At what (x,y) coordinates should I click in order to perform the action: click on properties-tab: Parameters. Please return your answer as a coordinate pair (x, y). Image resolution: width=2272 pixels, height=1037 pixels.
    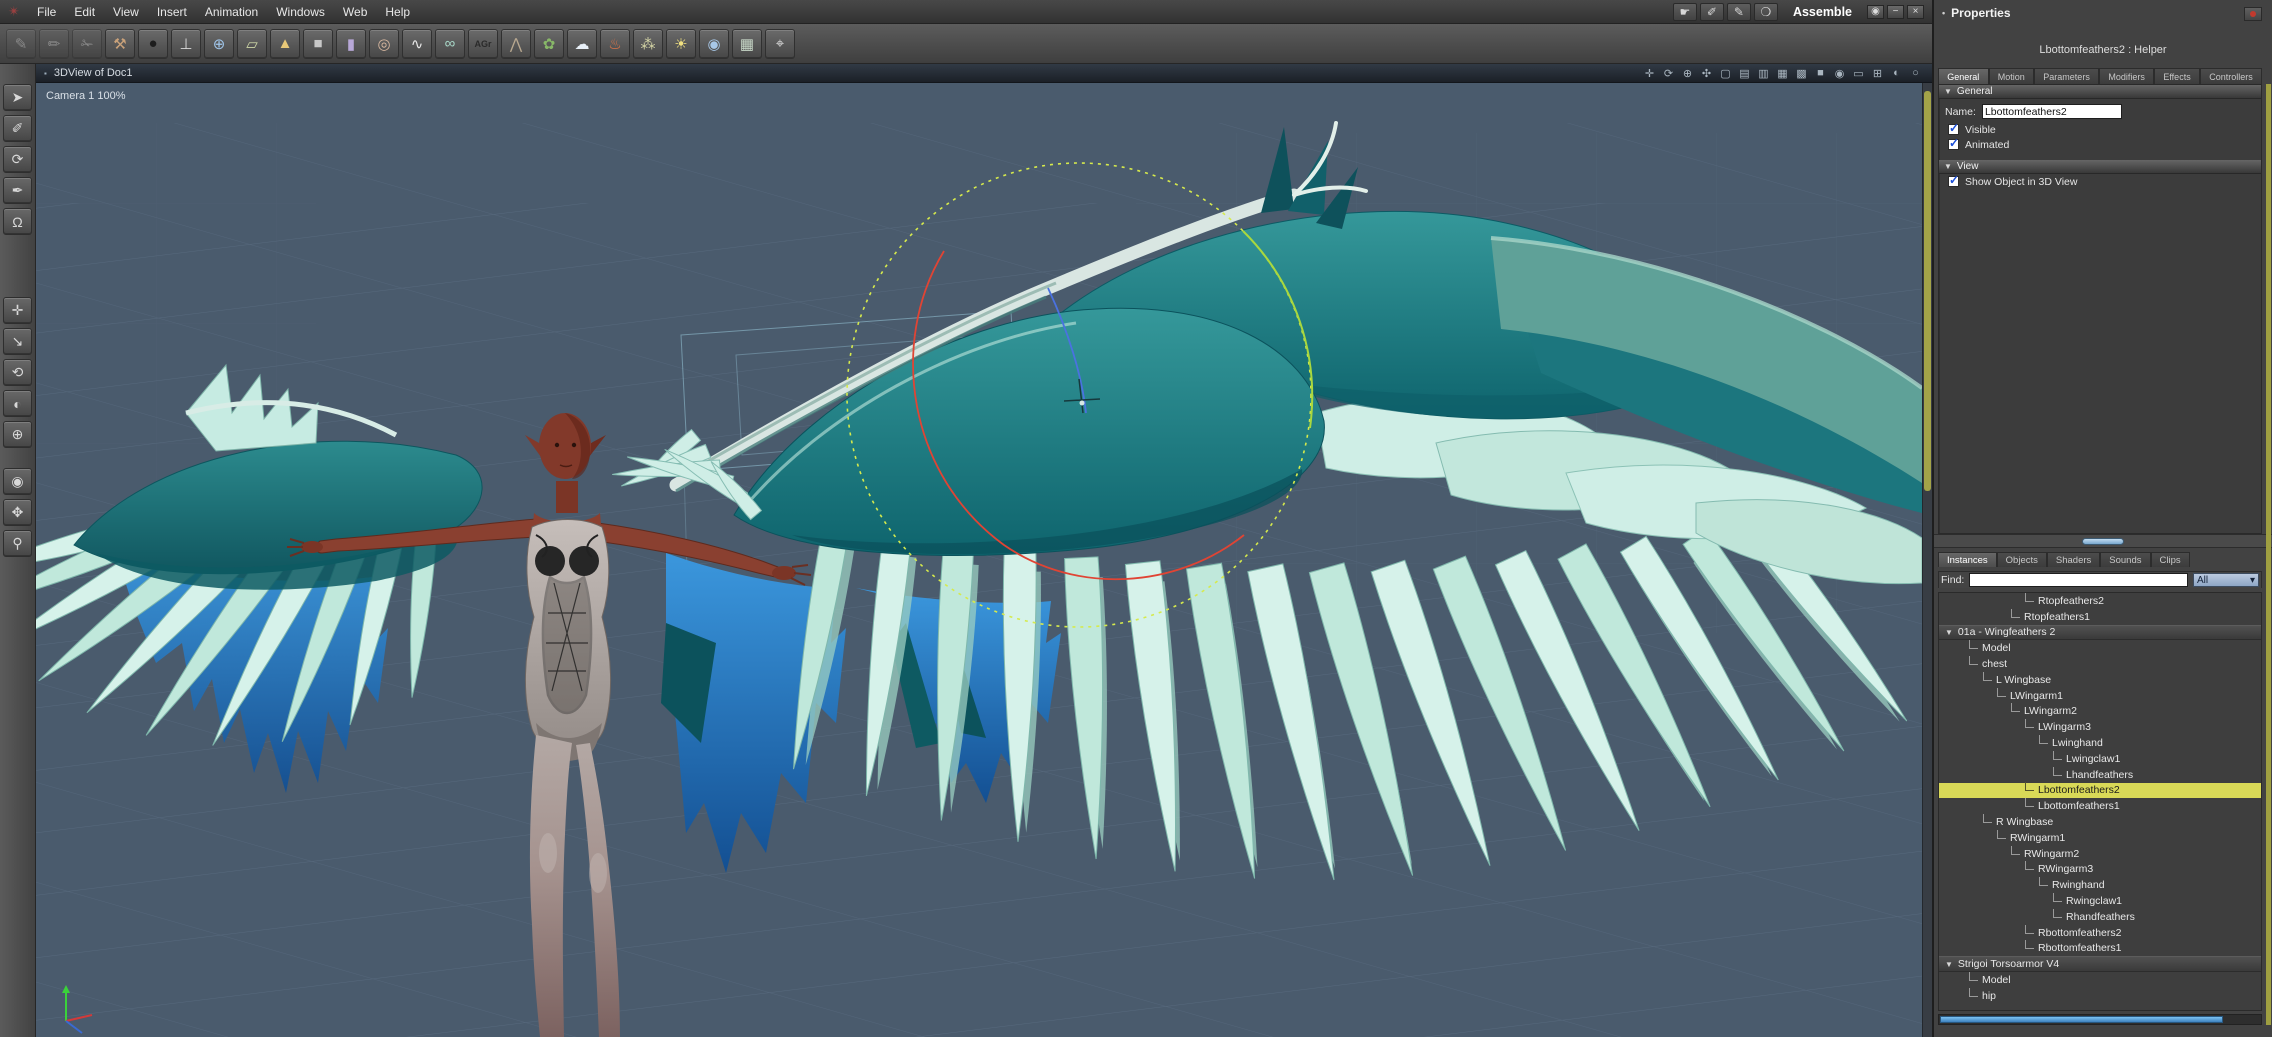
    Looking at the image, I should click on (2067, 76).